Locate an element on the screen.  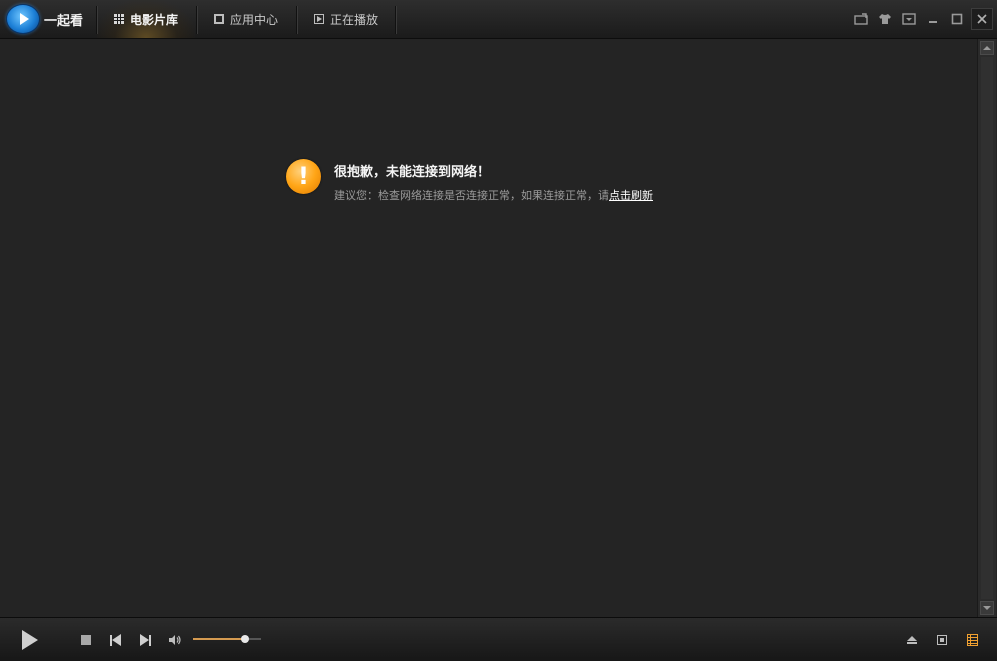
error-message: 建议您：检查网络连接是否连接正常，如果连接正常，请点击刷新 is located at coordinates (493, 195).